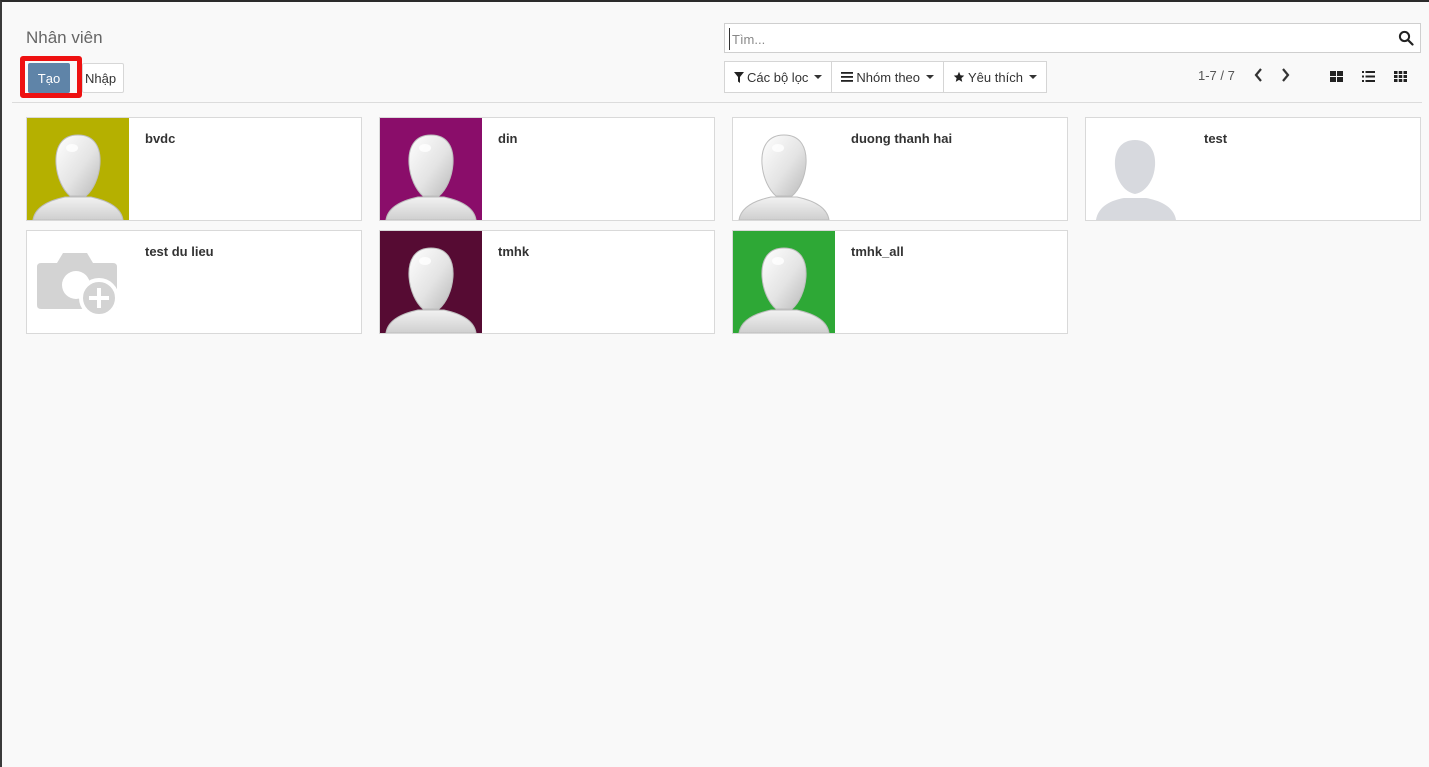  I want to click on kanban-view-button, so click(1336, 76).